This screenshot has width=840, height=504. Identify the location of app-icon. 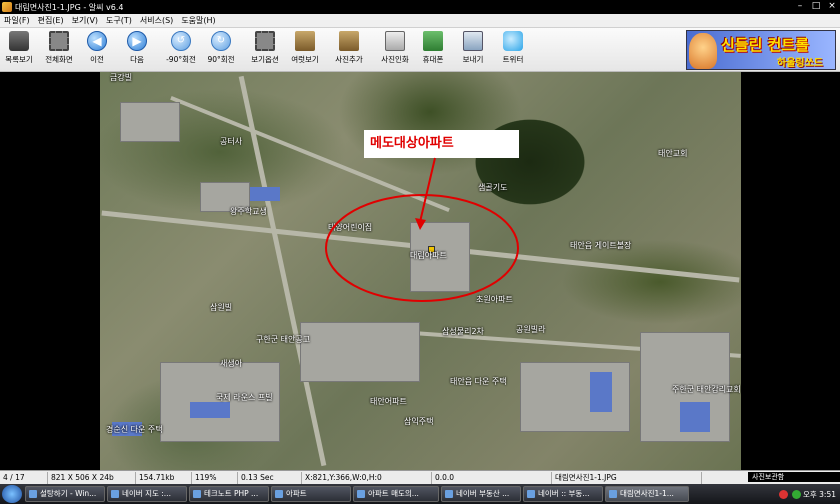
(7, 7).